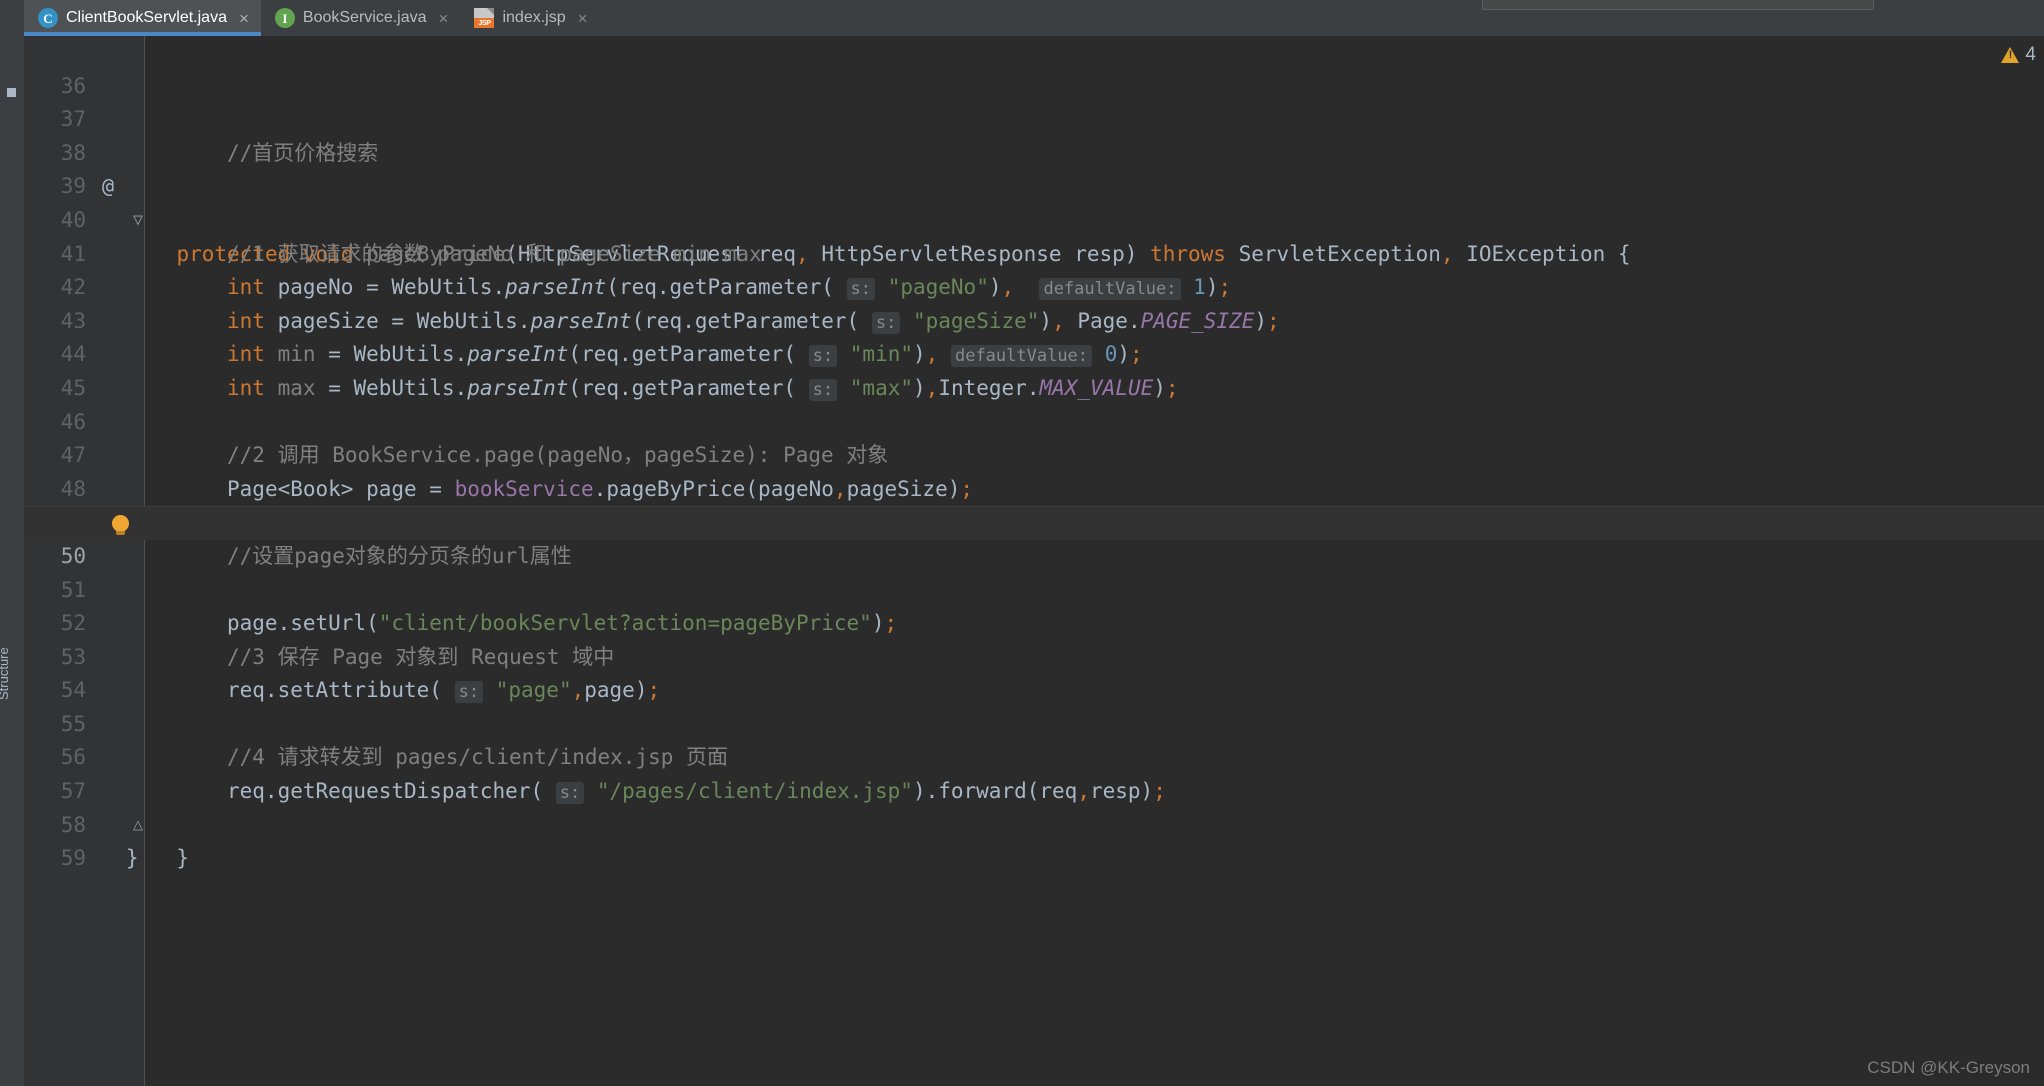 Image resolution: width=2044 pixels, height=1086 pixels. Describe the element at coordinates (1034, 839) in the screenshot. I see `code-line: 59` at that location.